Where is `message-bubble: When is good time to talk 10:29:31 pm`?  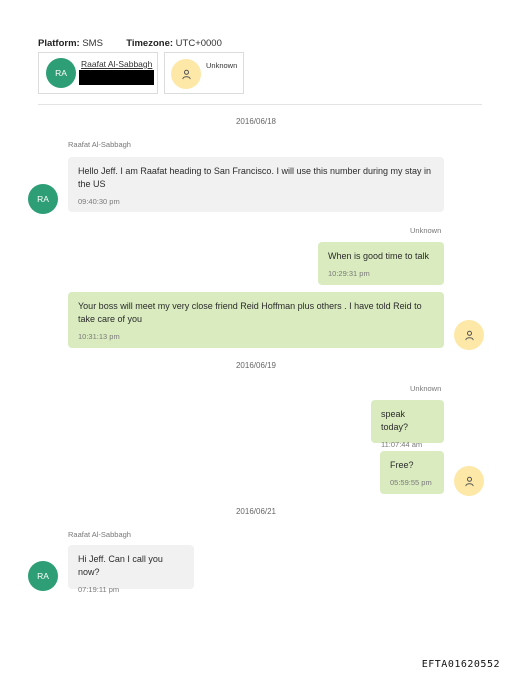
message-bubble: When is good time to talk 10:29:31 pm is located at coordinates (381, 263).